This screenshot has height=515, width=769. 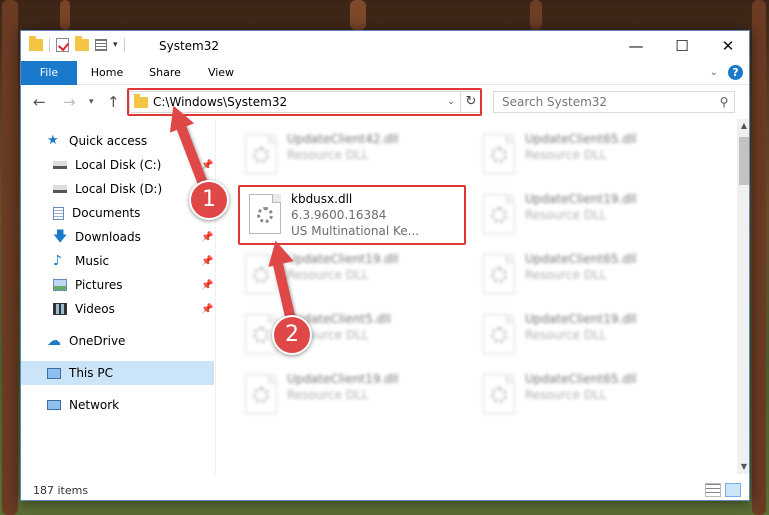 What do you see at coordinates (60, 237) in the screenshot?
I see `download-icon: 🡇` at bounding box center [60, 237].